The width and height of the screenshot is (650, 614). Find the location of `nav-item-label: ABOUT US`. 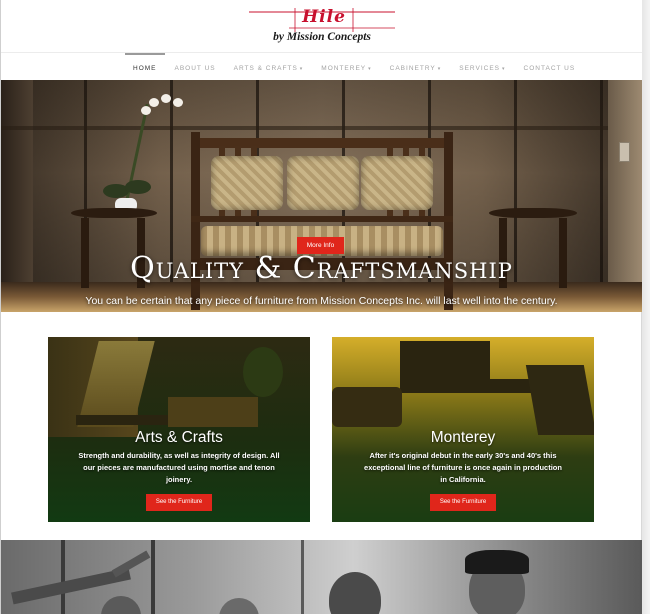

nav-item-label: ABOUT US is located at coordinates (195, 68).